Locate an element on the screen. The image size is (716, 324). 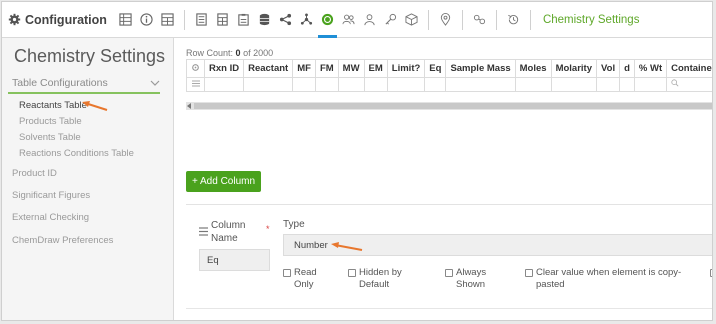
checkbox-label: Always Shown is located at coordinates (471, 278).